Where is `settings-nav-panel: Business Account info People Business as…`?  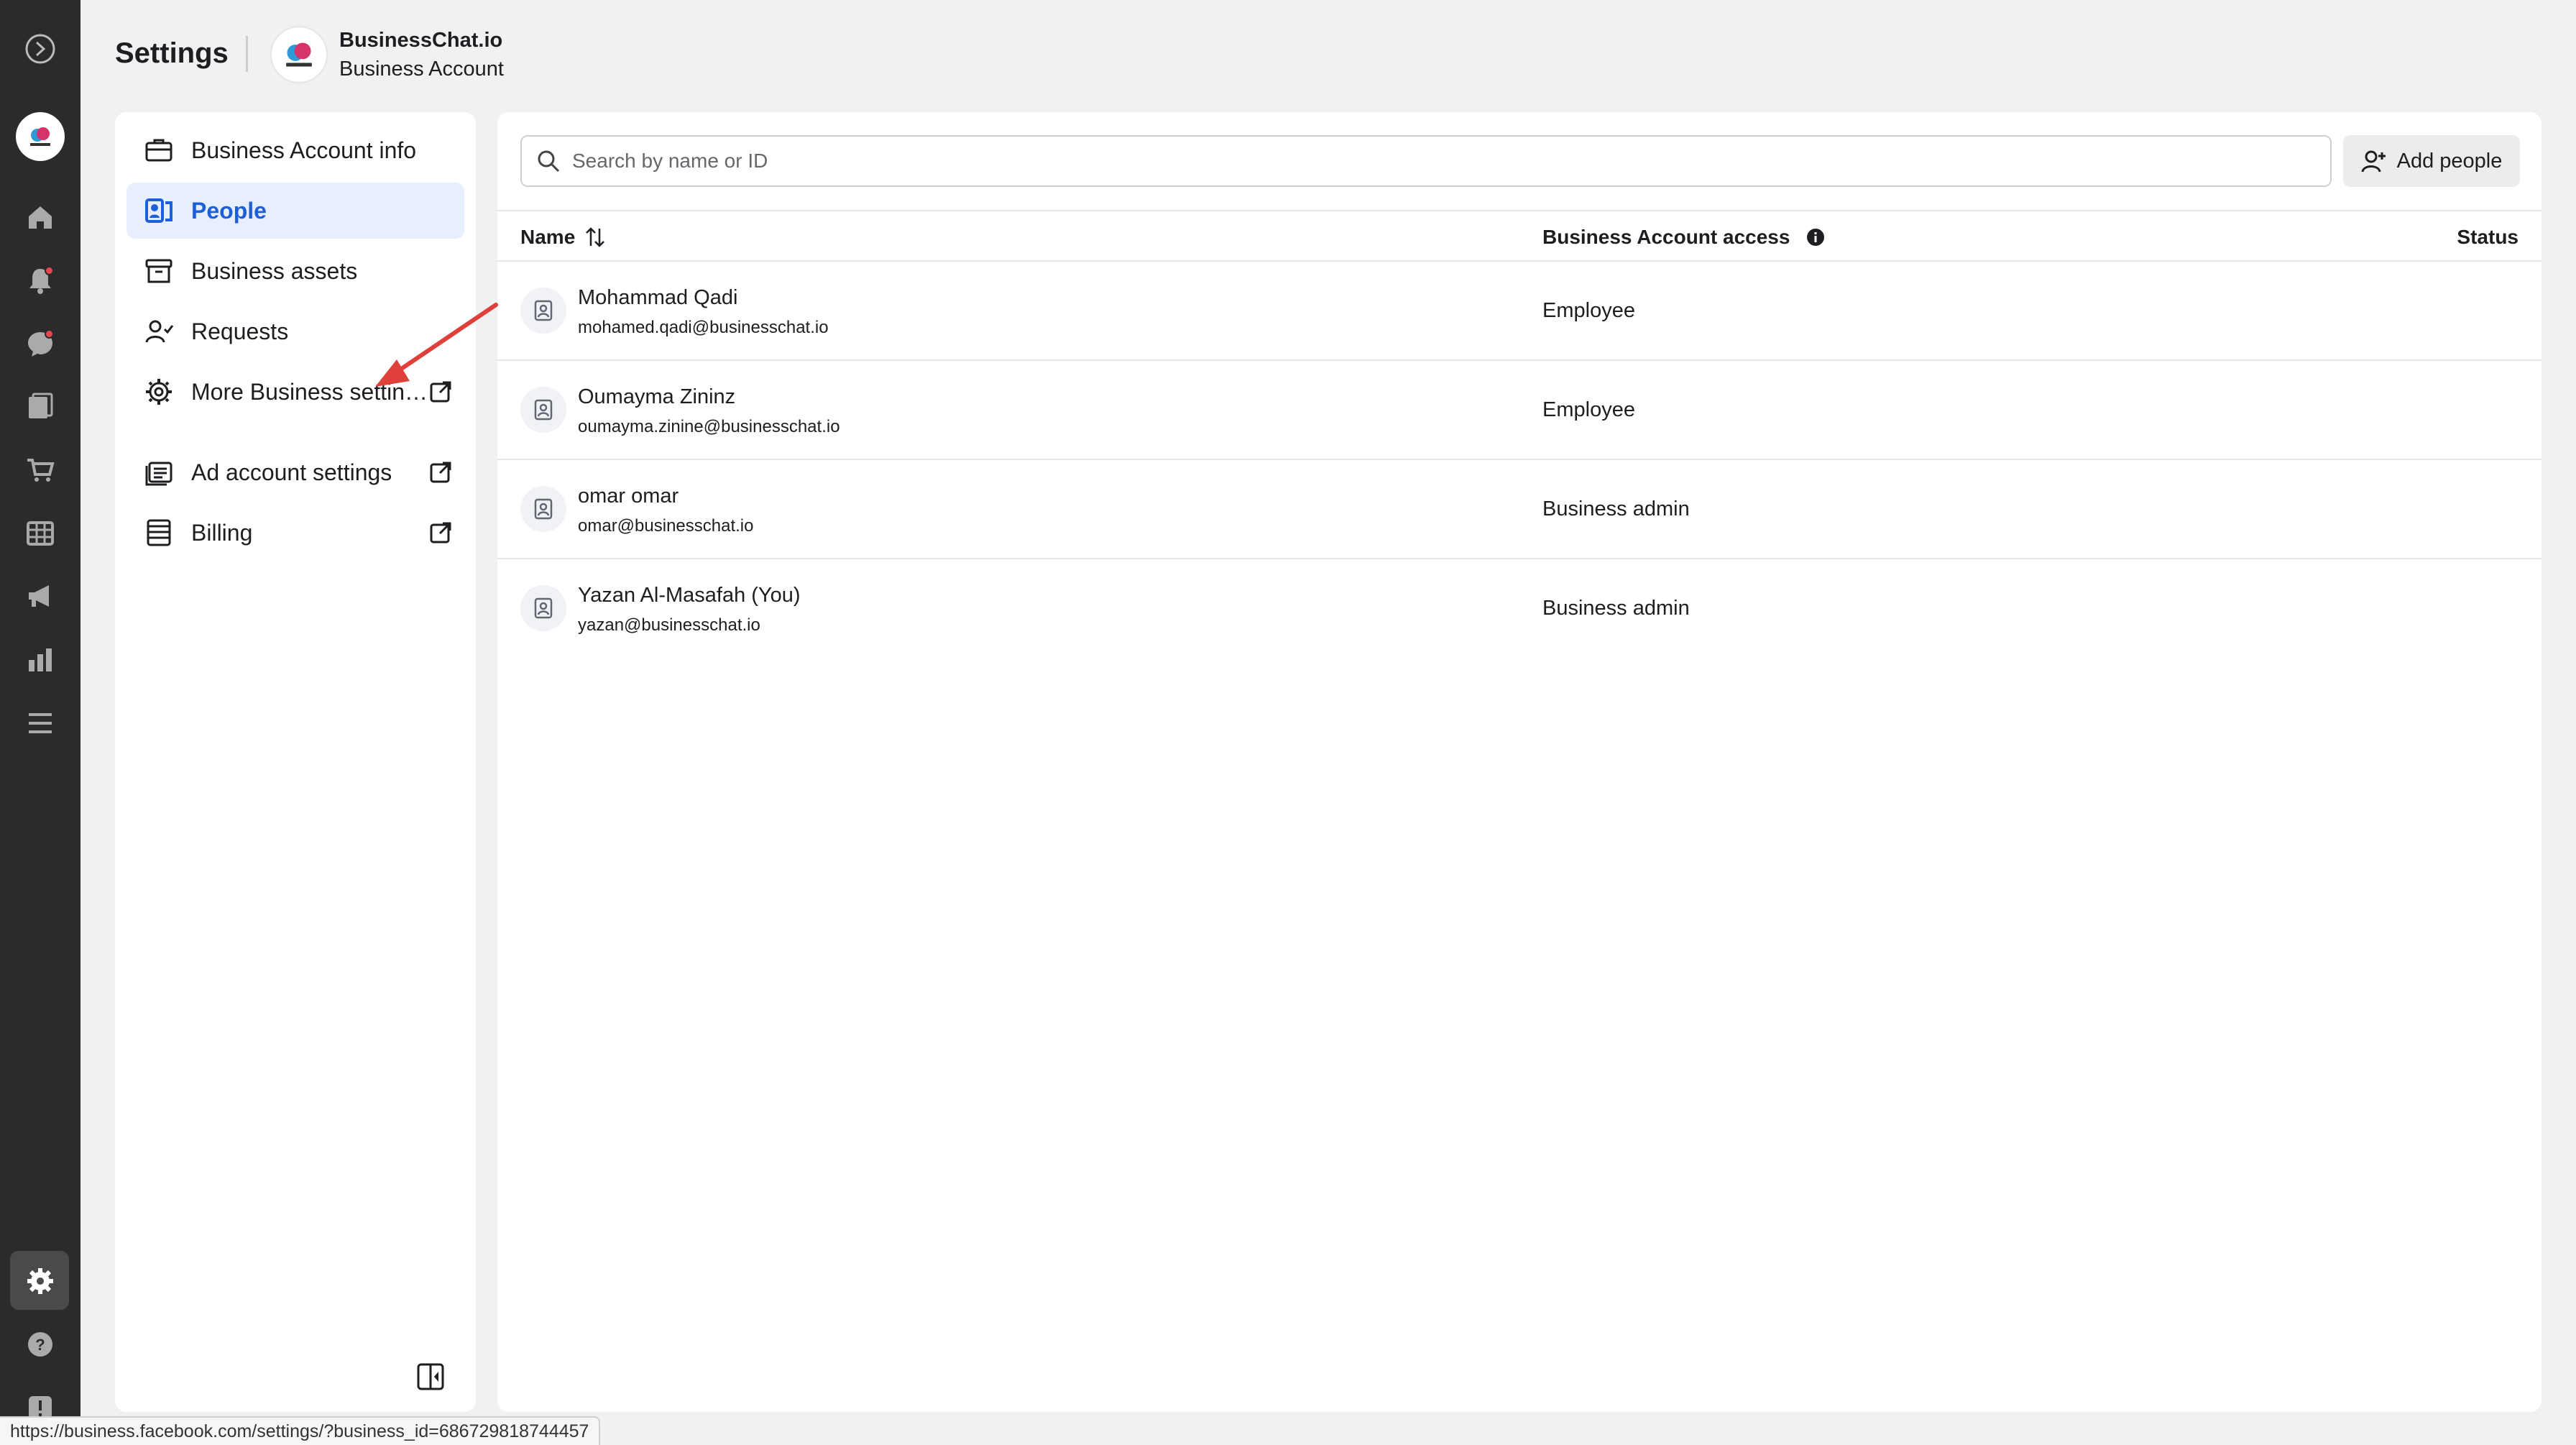 settings-nav-panel: Business Account info People Business as… is located at coordinates (295, 762).